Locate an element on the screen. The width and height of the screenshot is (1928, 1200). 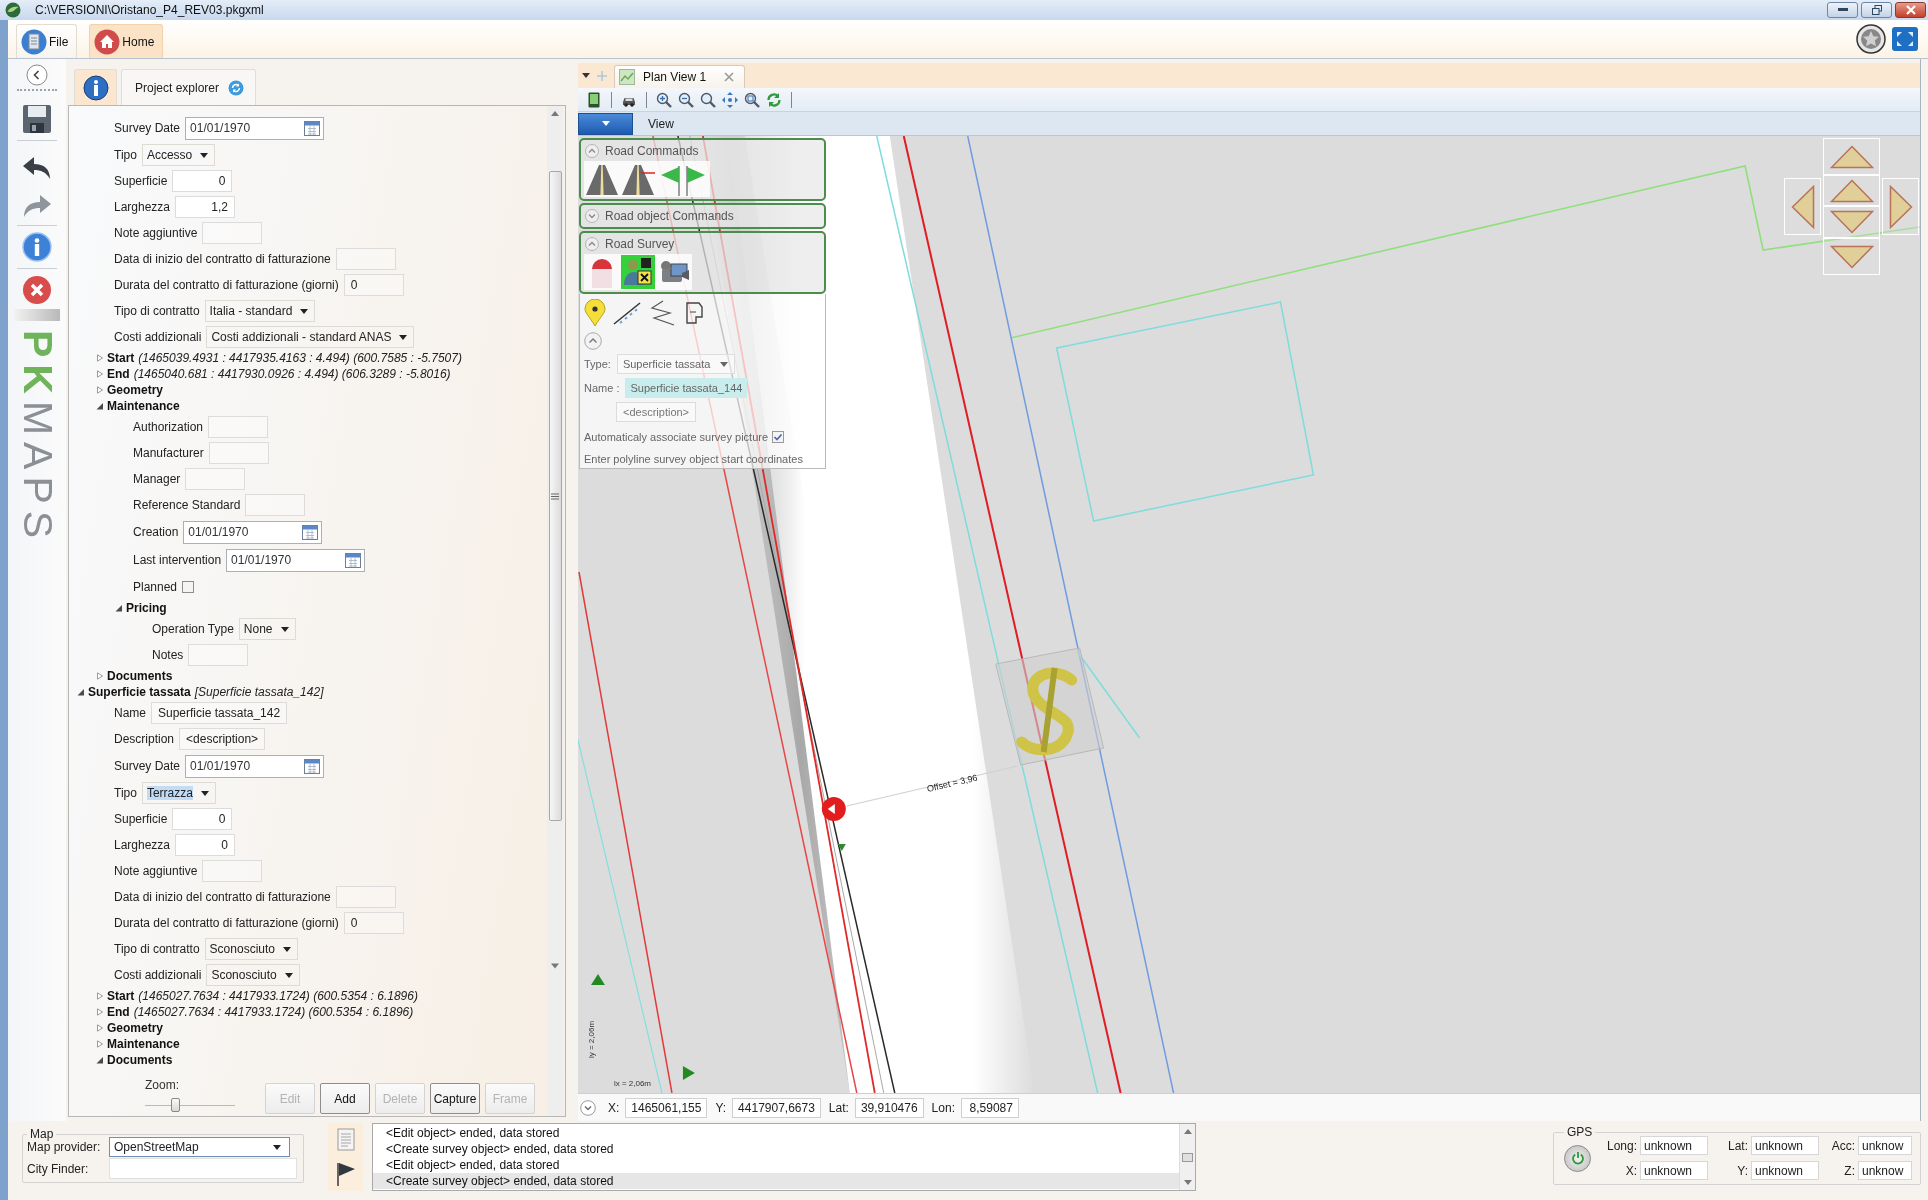
survey-object-icon is located at coordinates (638, 272).